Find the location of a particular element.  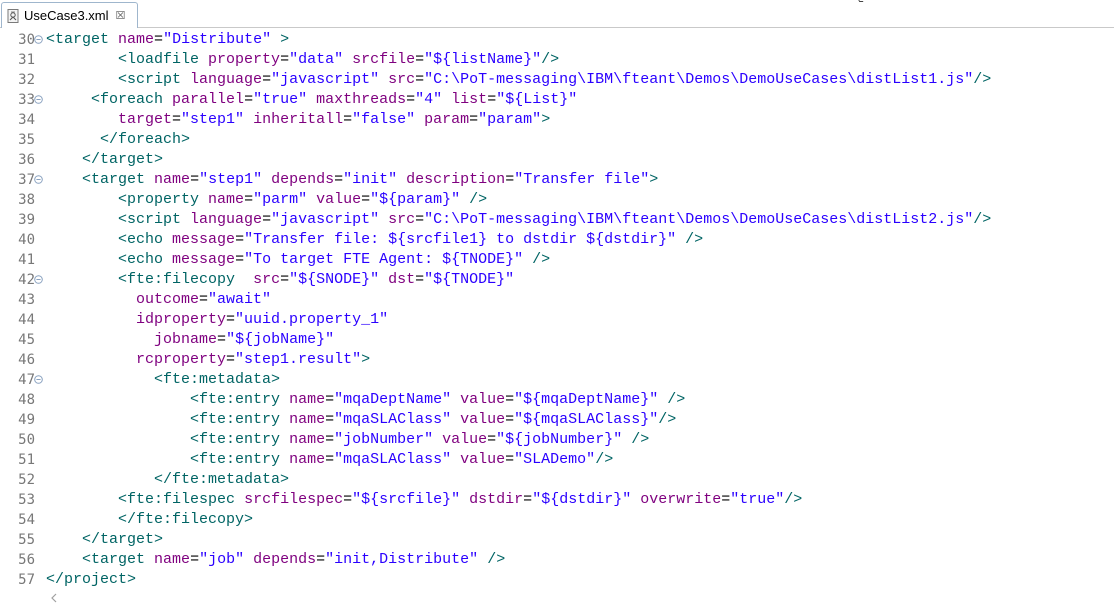

xml-tag-token: <property is located at coordinates (159, 199).